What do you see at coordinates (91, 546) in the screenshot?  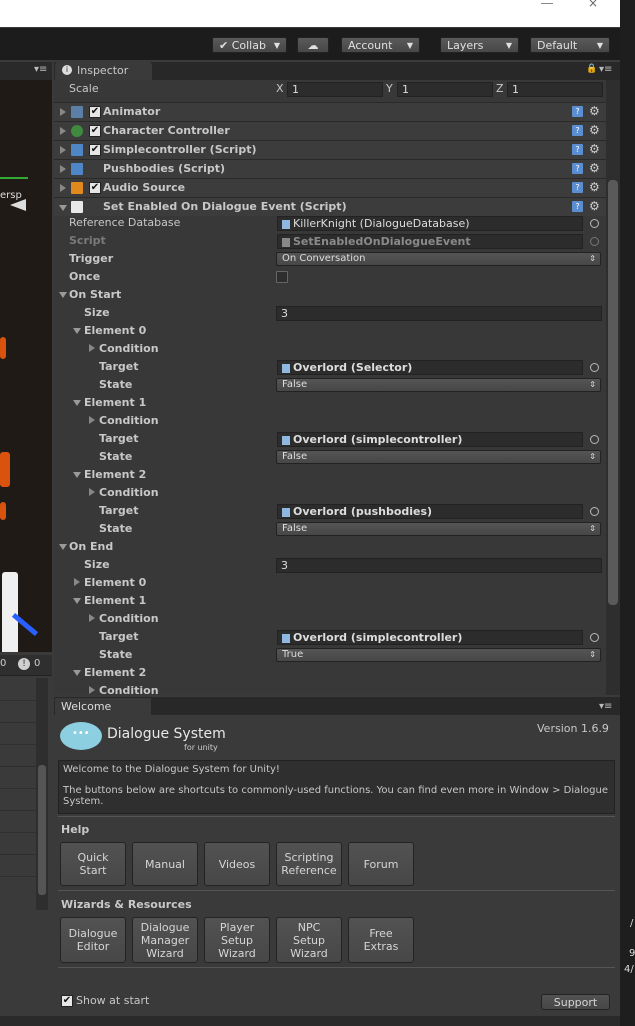 I see `on-end-label: On End` at bounding box center [91, 546].